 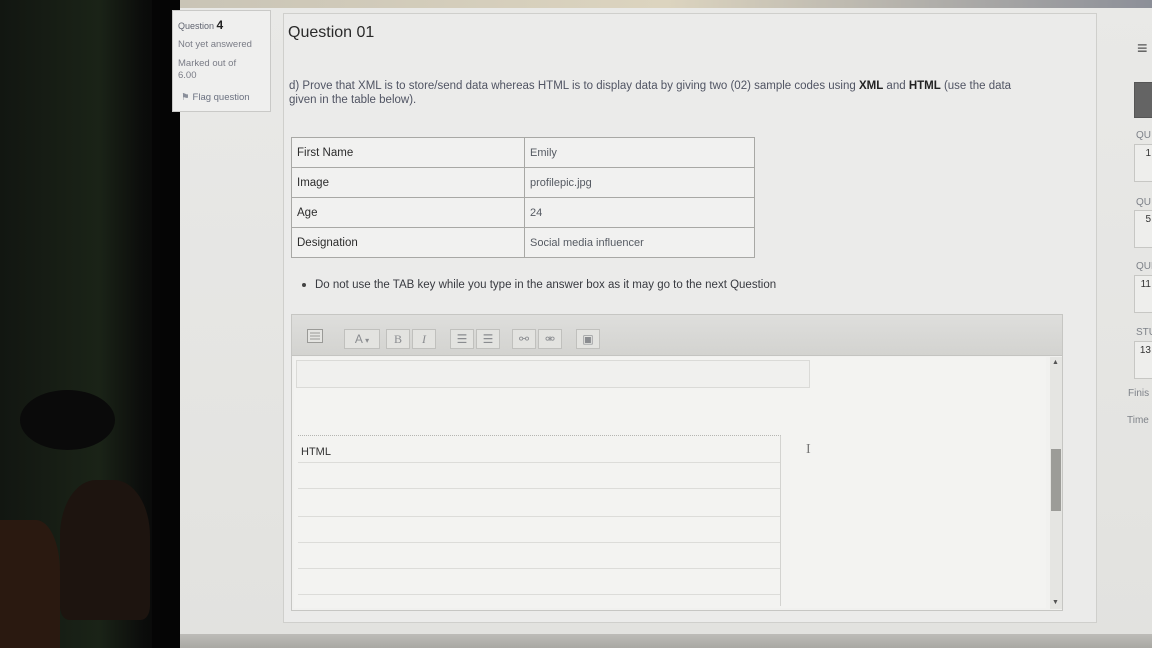 What do you see at coordinates (1056, 480) in the screenshot?
I see `scroll-thumb` at bounding box center [1056, 480].